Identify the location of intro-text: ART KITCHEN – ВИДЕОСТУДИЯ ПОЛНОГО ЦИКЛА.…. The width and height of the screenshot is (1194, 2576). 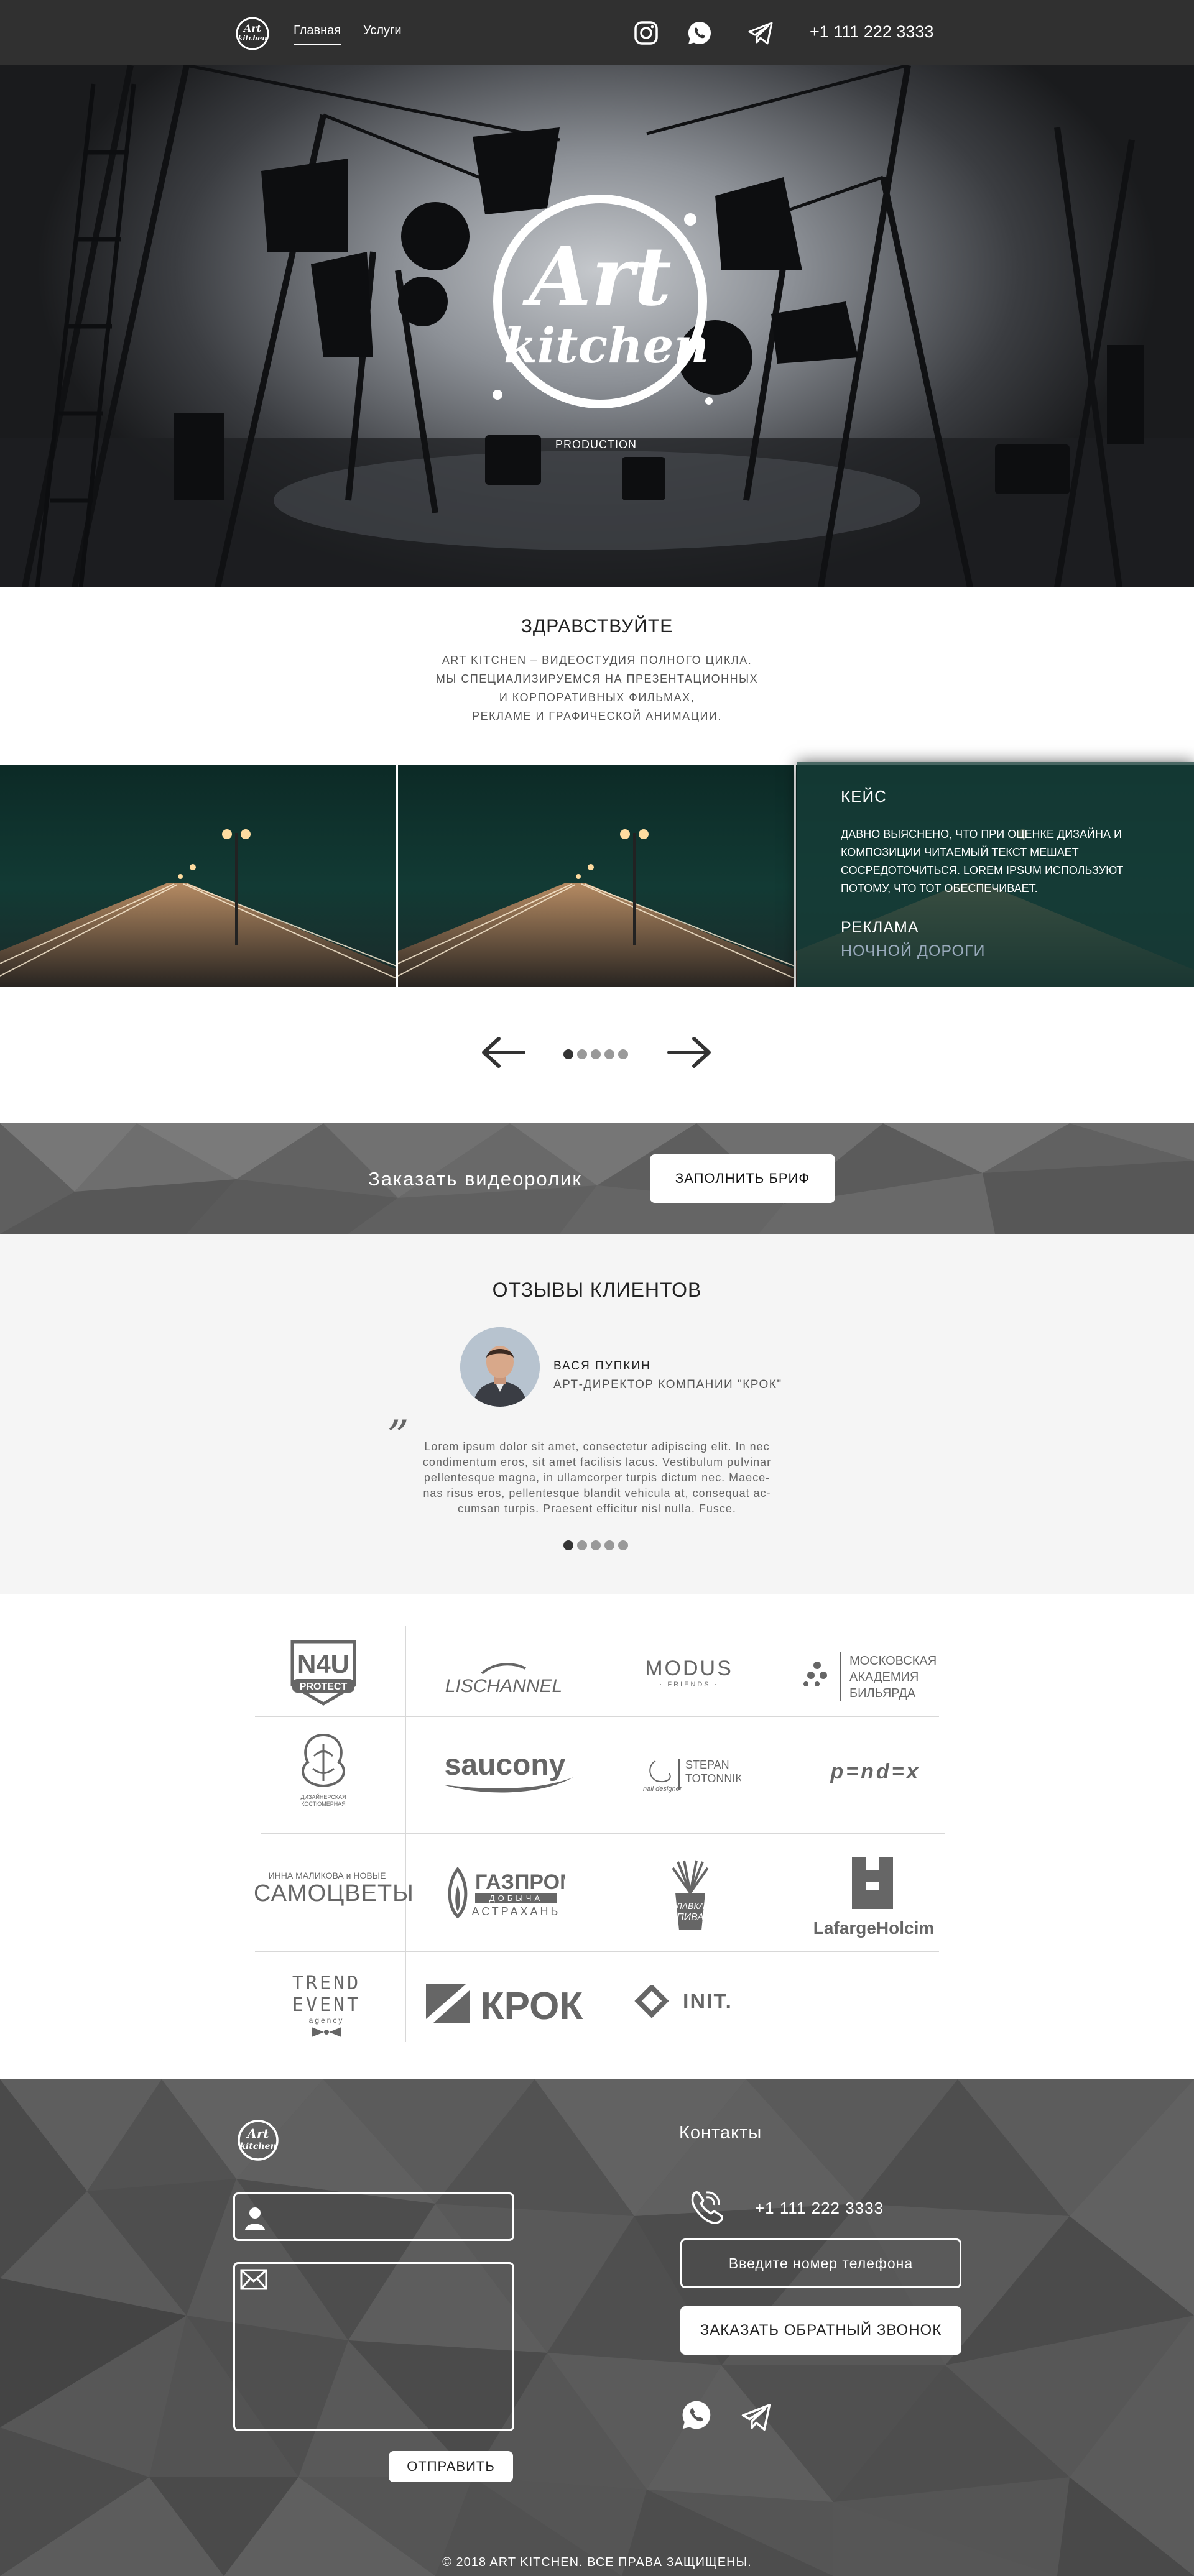
(597, 688).